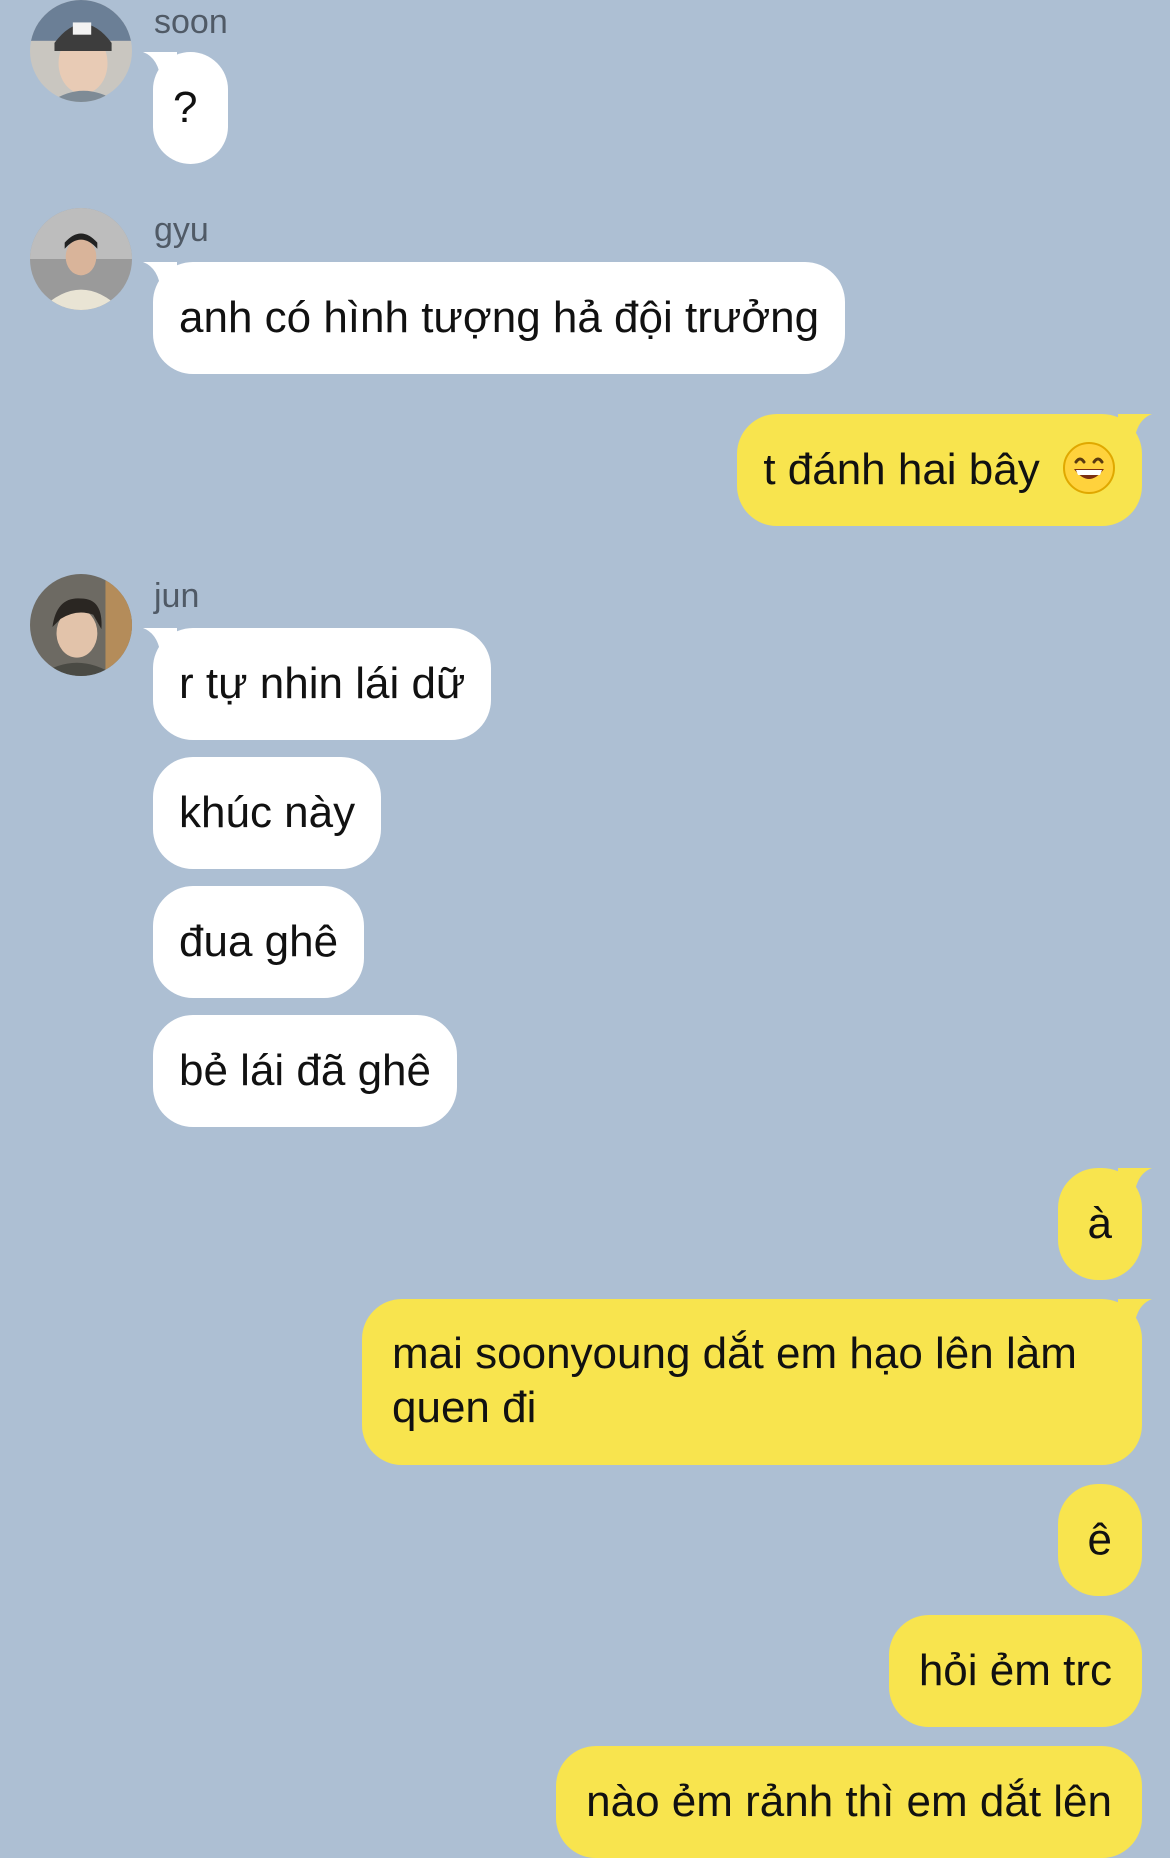  Describe the element at coordinates (177, 596) in the screenshot. I see `sender-name-jun: jun` at that location.